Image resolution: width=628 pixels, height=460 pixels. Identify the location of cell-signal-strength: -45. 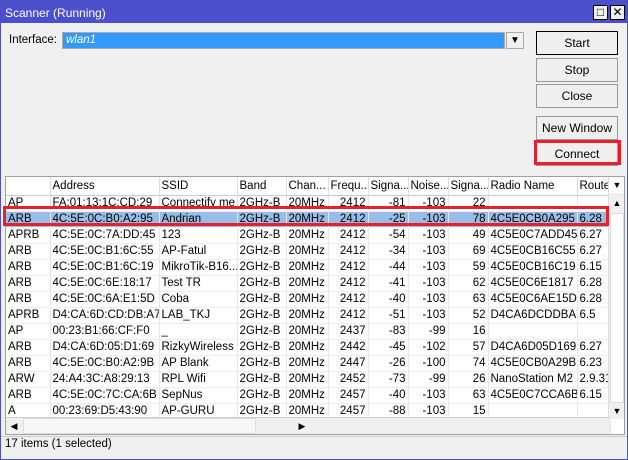
(388, 347).